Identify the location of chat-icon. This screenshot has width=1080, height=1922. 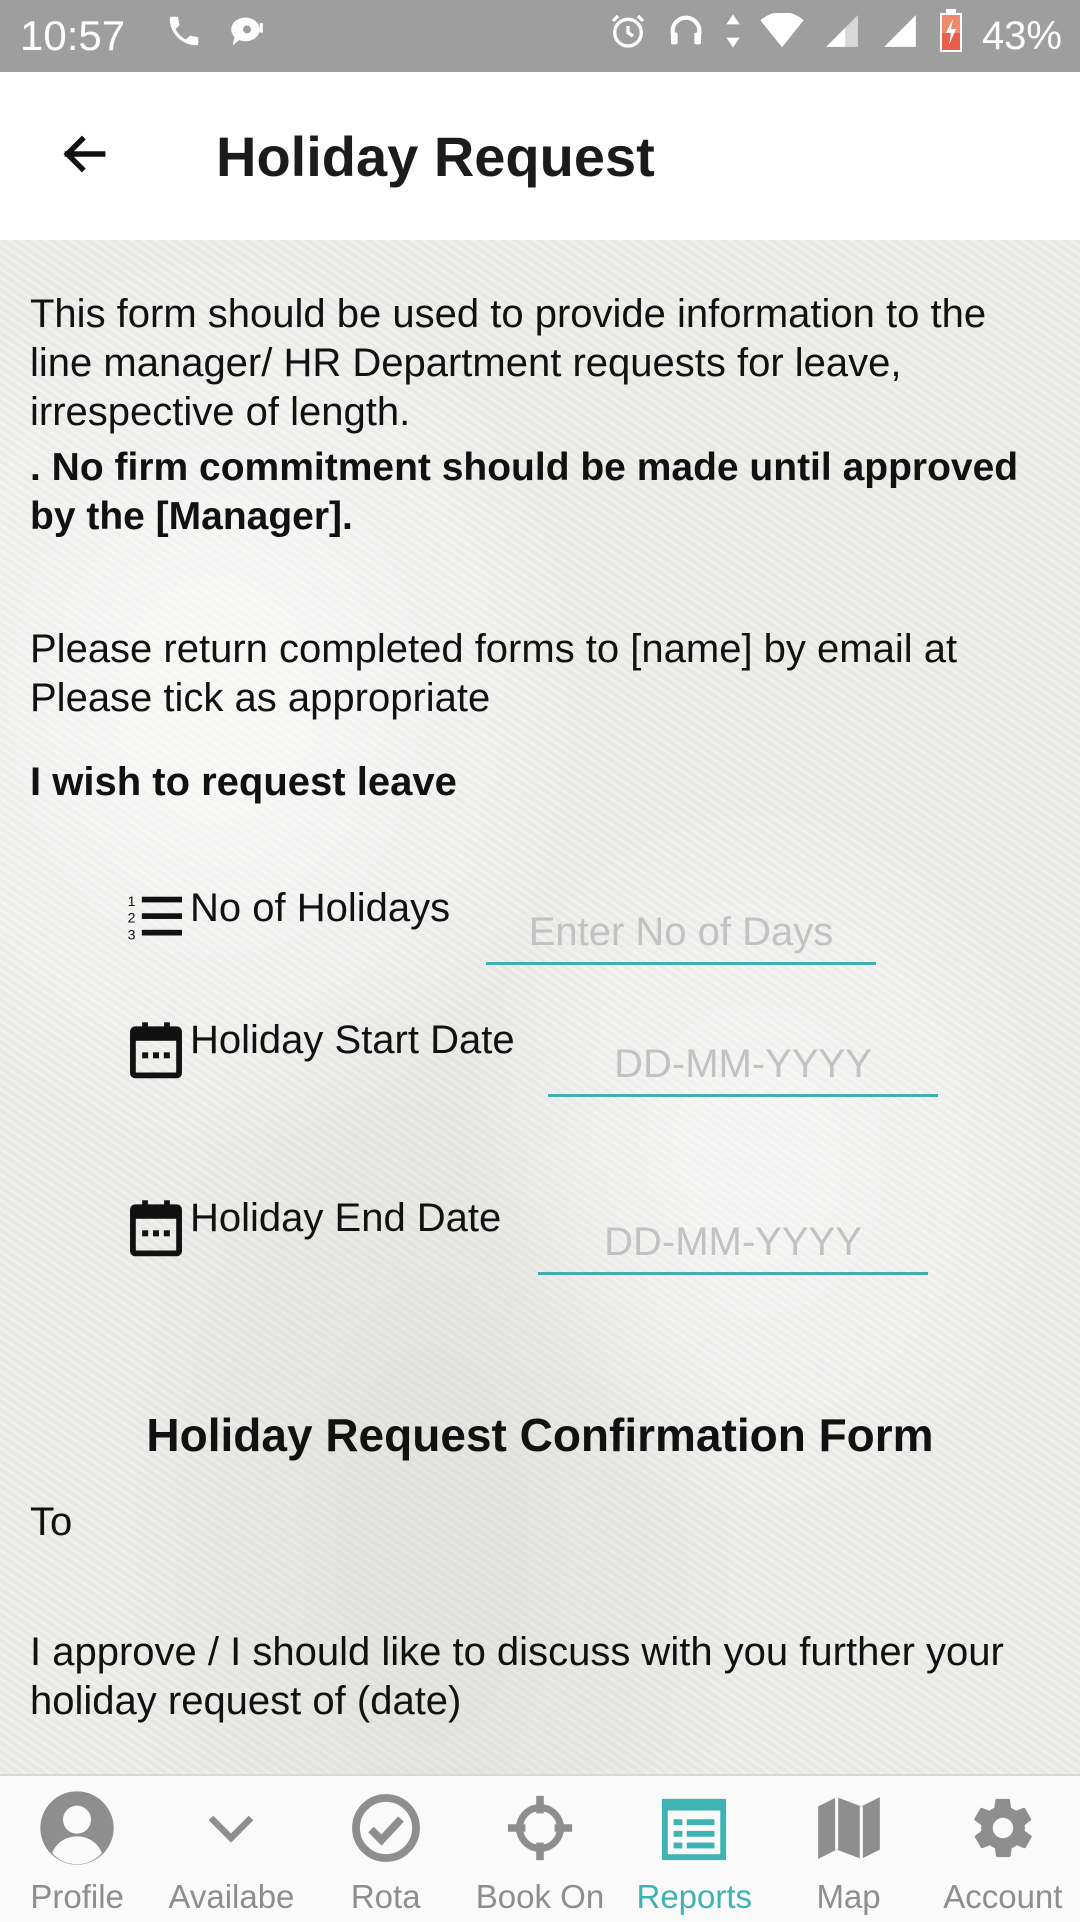
(247, 36).